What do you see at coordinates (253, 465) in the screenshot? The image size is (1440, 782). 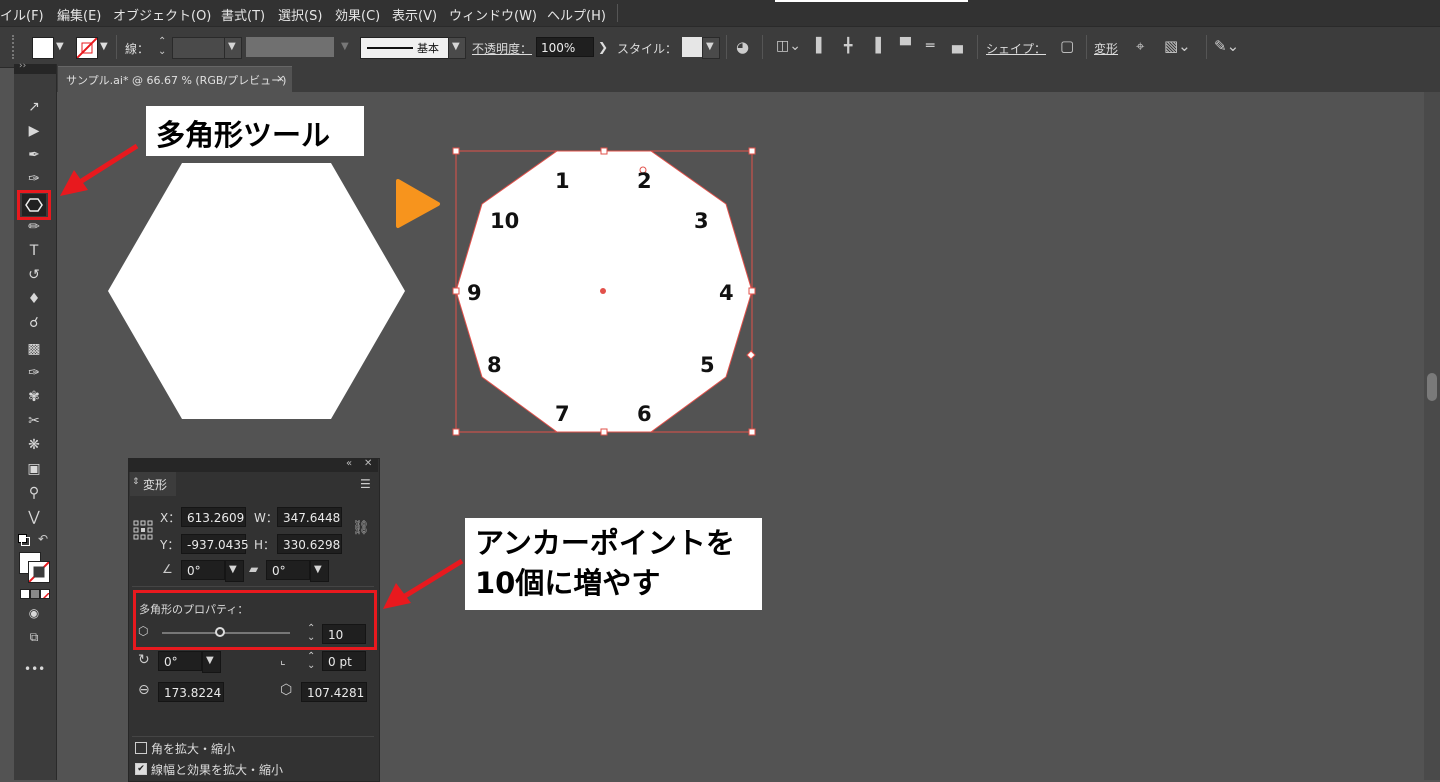 I see `transform-panel-header: « ✕` at bounding box center [253, 465].